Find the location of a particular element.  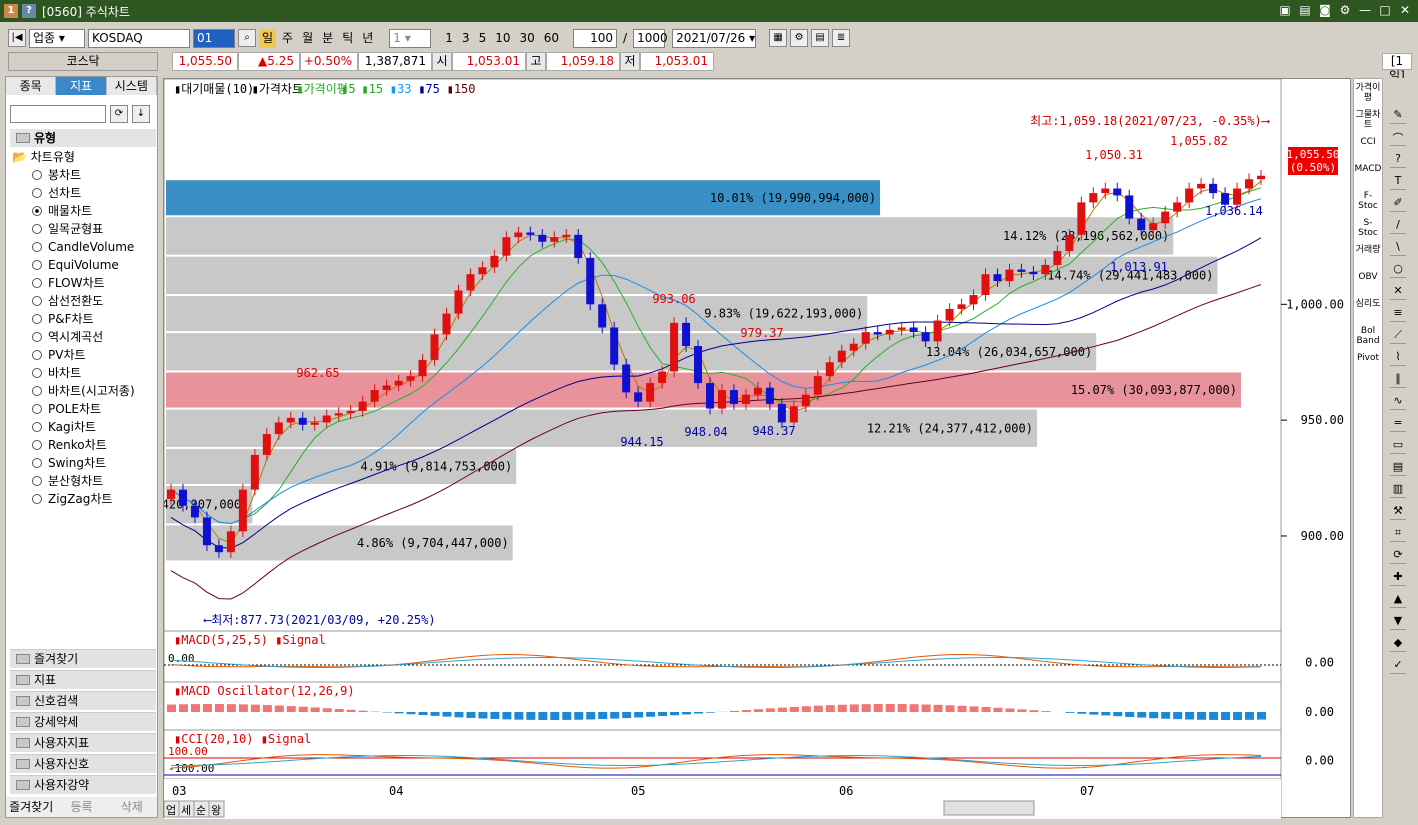

drawing-tool-icon: ◆ is located at coordinates (1398, 644).